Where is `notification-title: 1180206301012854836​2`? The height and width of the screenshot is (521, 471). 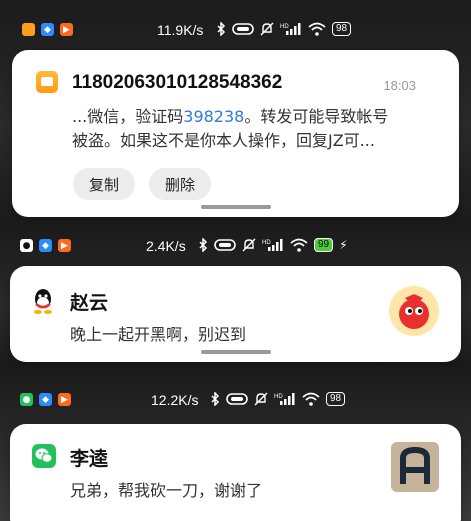
notification-title: 1180206301012854836​2 is located at coordinates (177, 82).